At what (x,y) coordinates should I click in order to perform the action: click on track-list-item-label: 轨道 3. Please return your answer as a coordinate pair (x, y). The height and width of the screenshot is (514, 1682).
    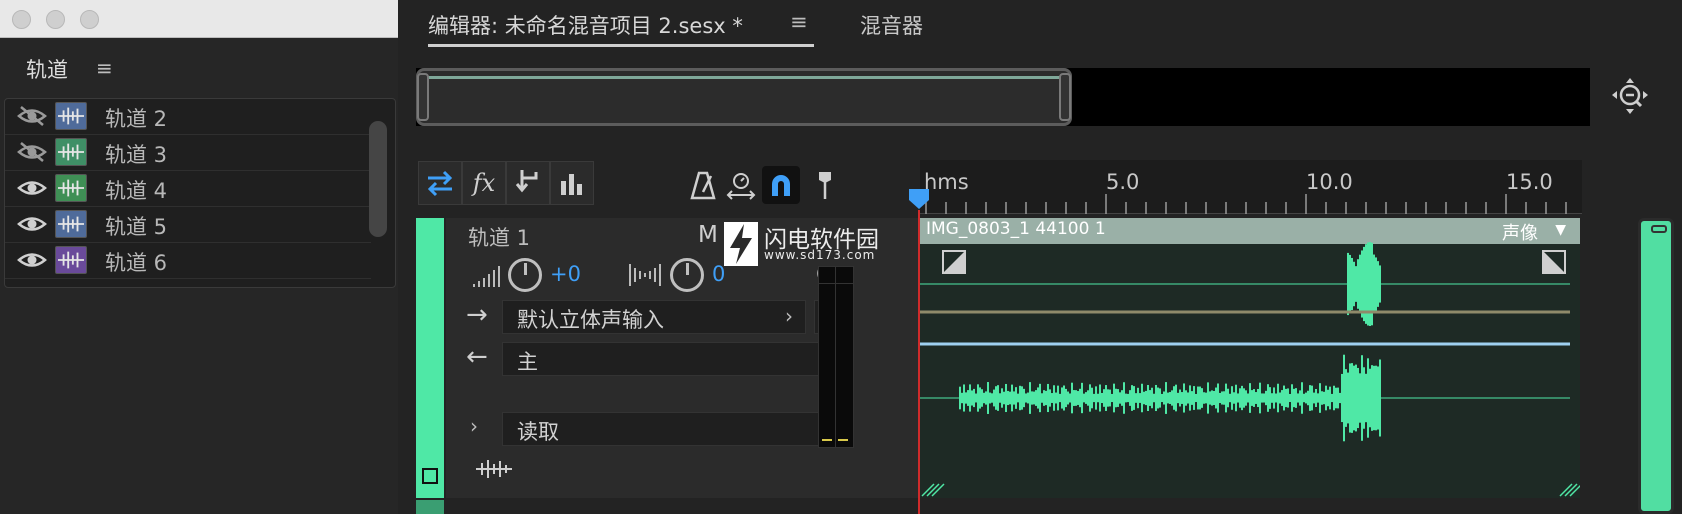
    Looking at the image, I should click on (136, 155).